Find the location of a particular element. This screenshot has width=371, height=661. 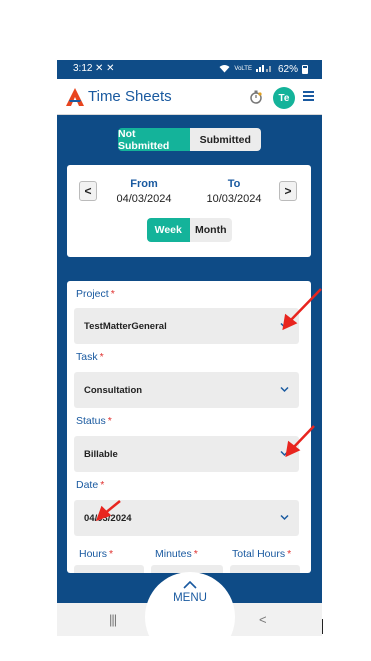

app-logo-icon is located at coordinates (75, 97).